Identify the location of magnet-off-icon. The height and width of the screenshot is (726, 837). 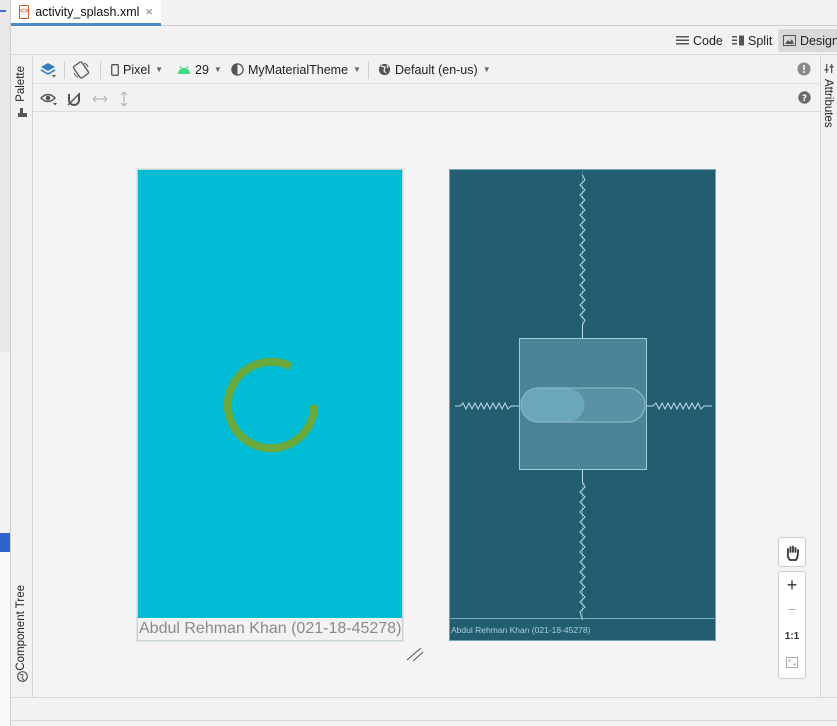
(74, 99).